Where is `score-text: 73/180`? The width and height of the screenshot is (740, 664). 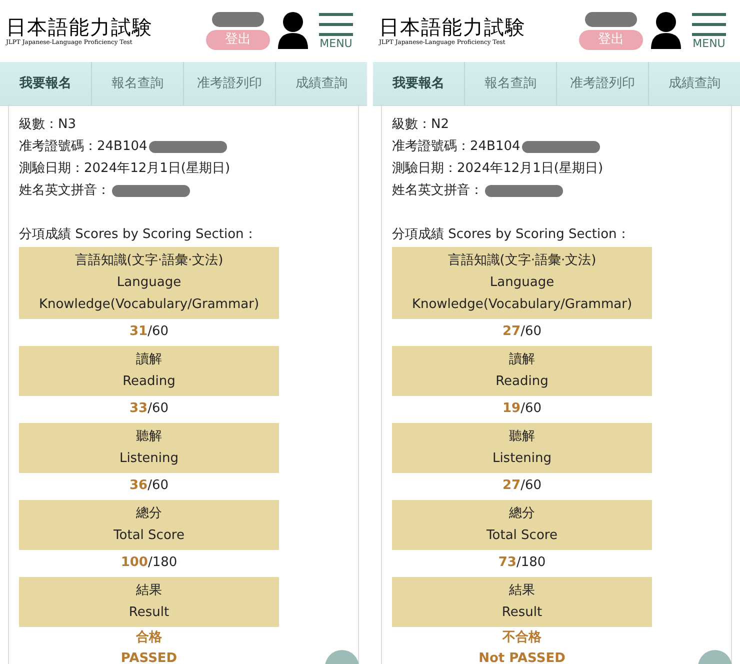 score-text: 73/180 is located at coordinates (522, 563).